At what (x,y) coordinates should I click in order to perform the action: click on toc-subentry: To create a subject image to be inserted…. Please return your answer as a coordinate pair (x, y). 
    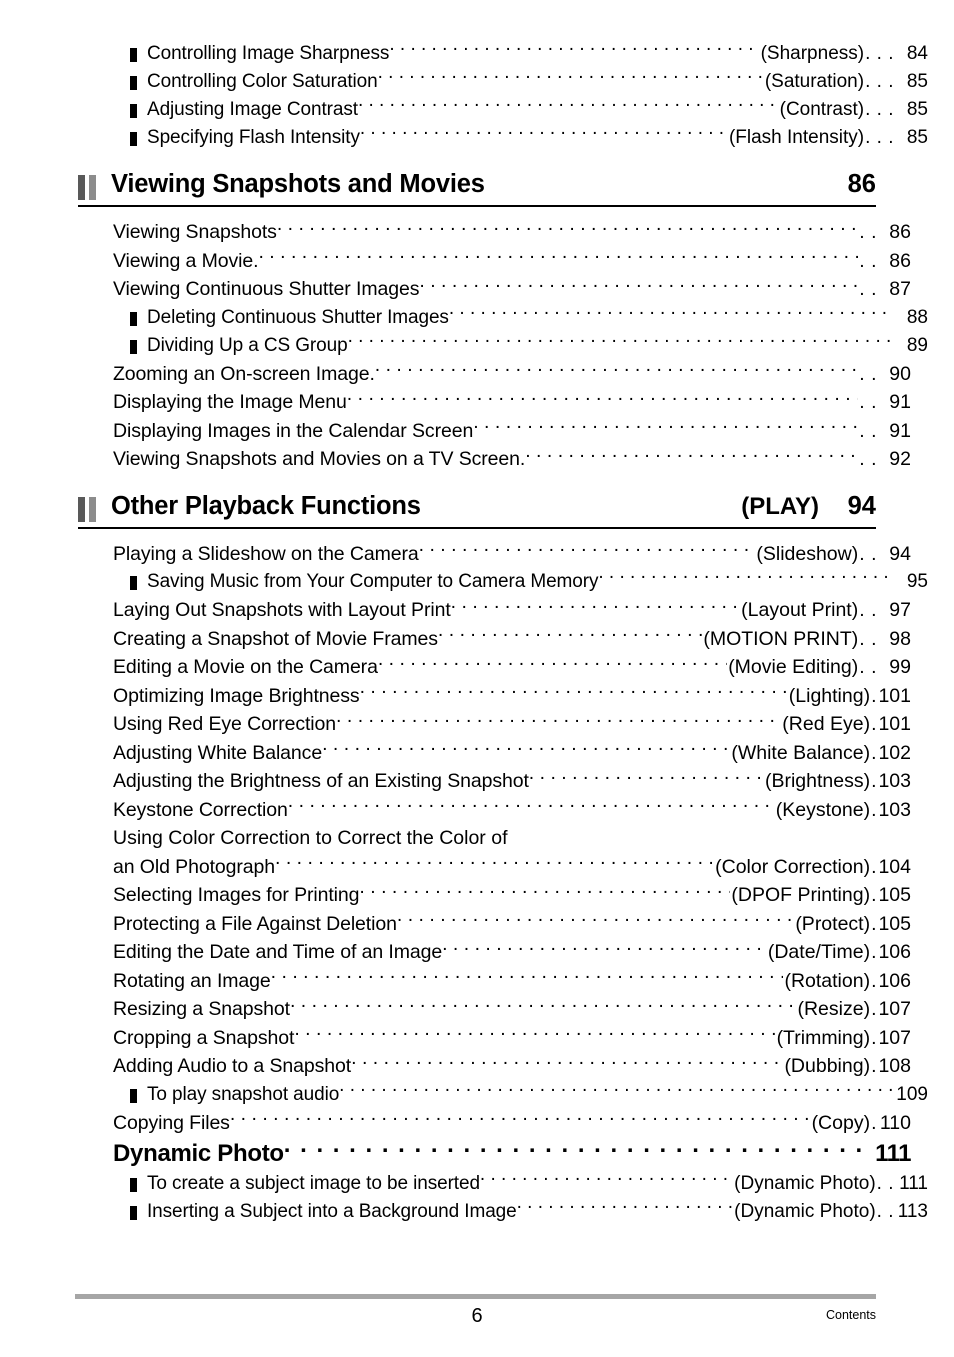
    Looking at the image, I should click on (503, 1184).